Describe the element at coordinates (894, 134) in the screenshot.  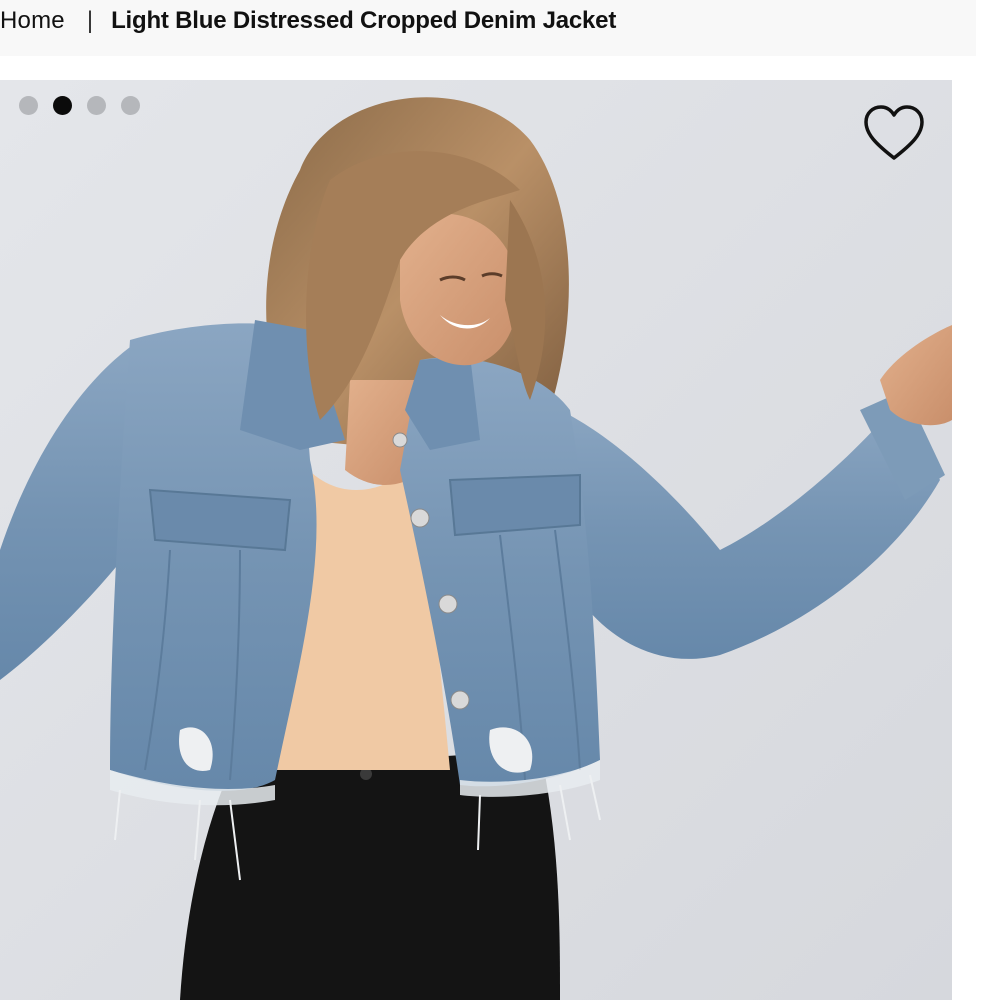
I see `heart-outline-icon` at that location.